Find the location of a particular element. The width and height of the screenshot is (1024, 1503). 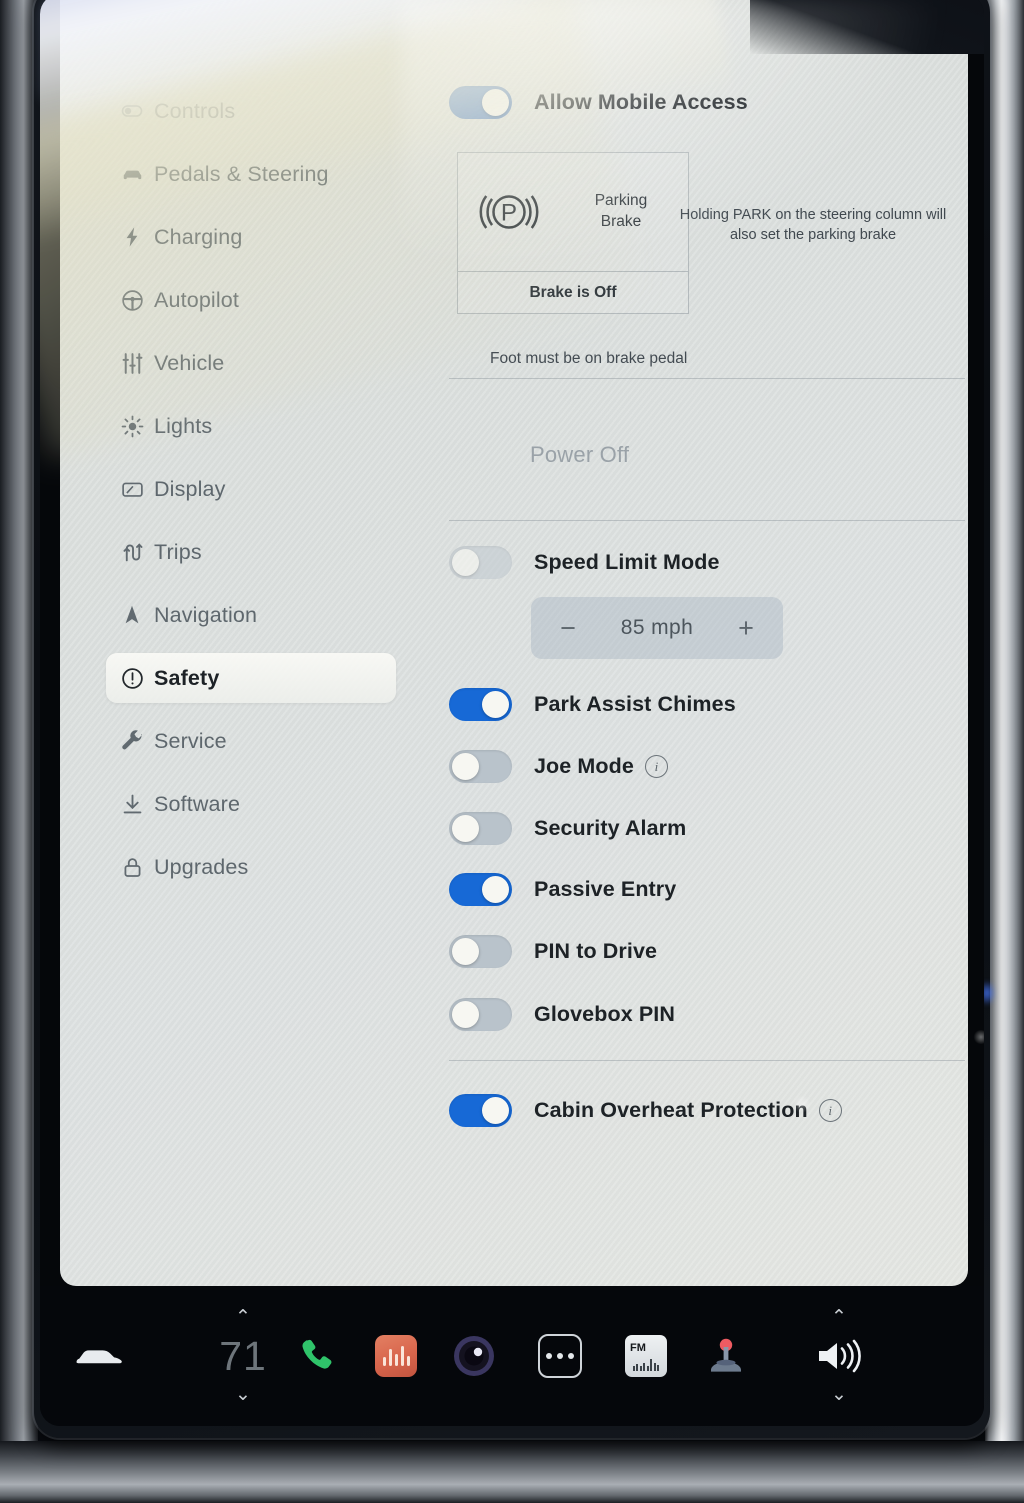

speed-limit-increase-button: + is located at coordinates (746, 628).